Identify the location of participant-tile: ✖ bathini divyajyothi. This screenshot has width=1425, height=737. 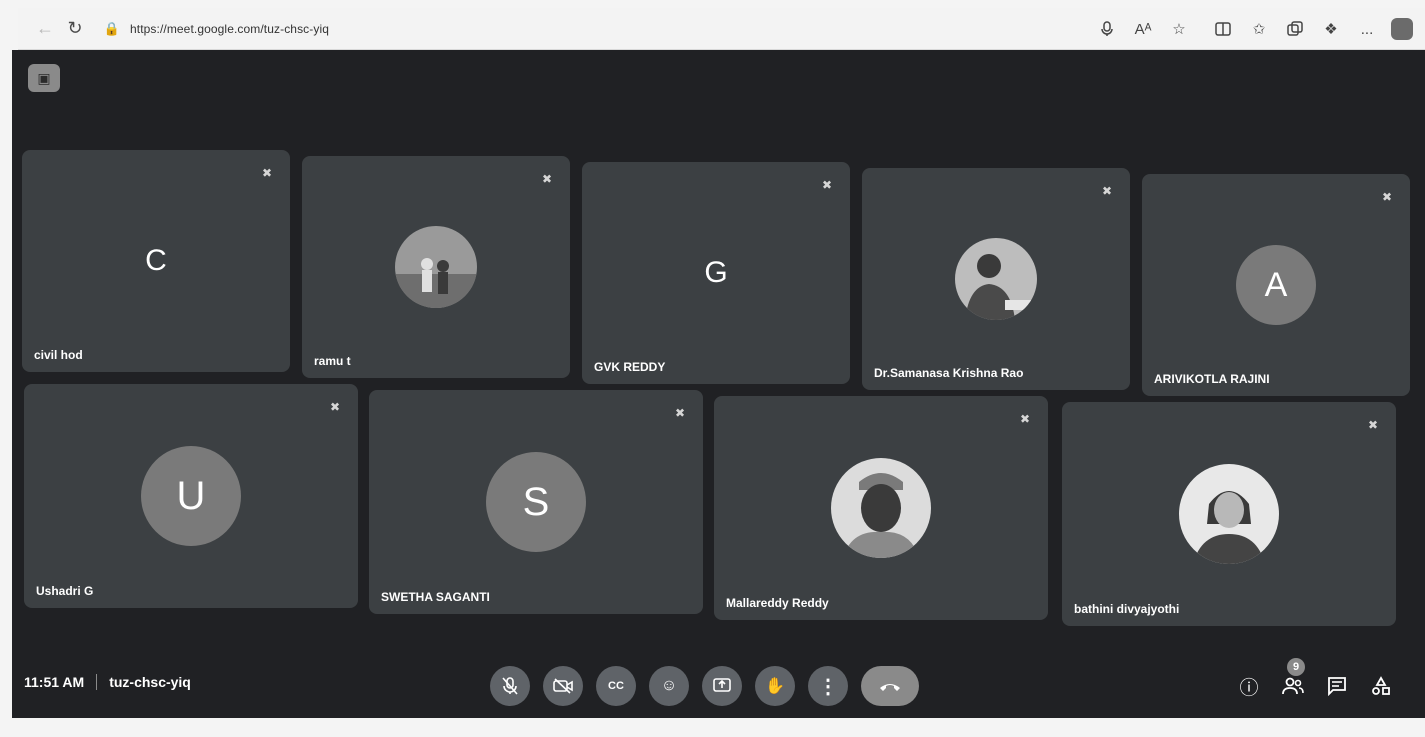
(1229, 514).